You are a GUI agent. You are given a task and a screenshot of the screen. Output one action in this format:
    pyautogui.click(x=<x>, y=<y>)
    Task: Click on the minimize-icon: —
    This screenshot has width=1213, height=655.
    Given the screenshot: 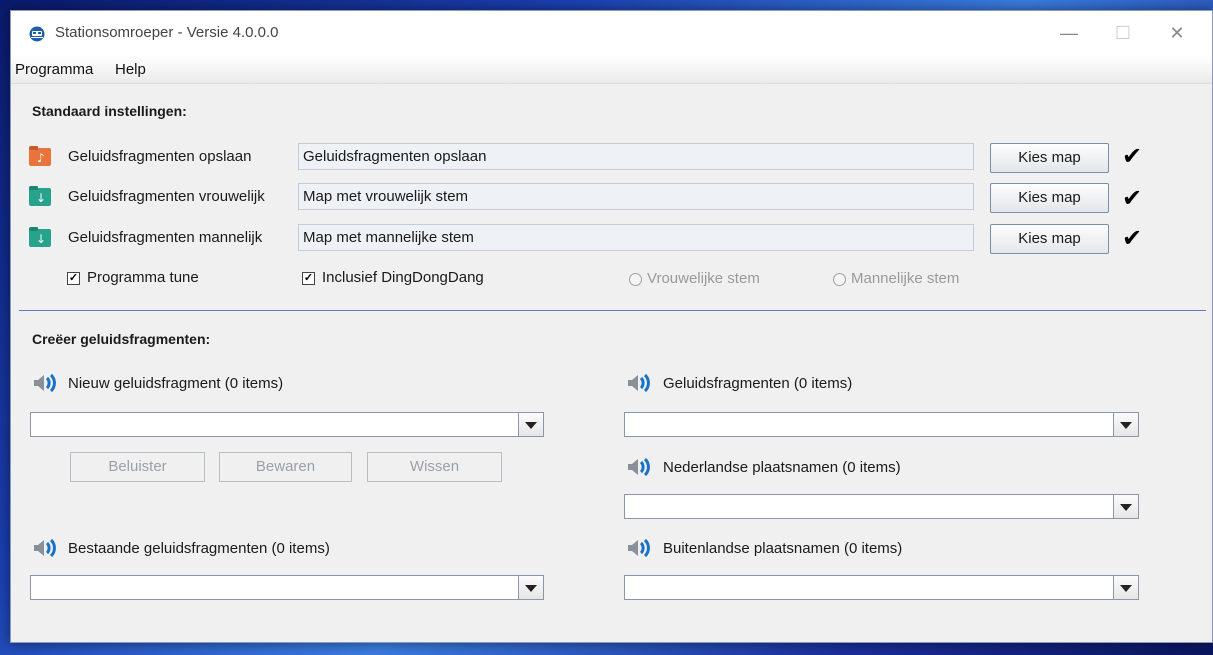 What is the action you would take?
    pyautogui.click(x=1069, y=32)
    